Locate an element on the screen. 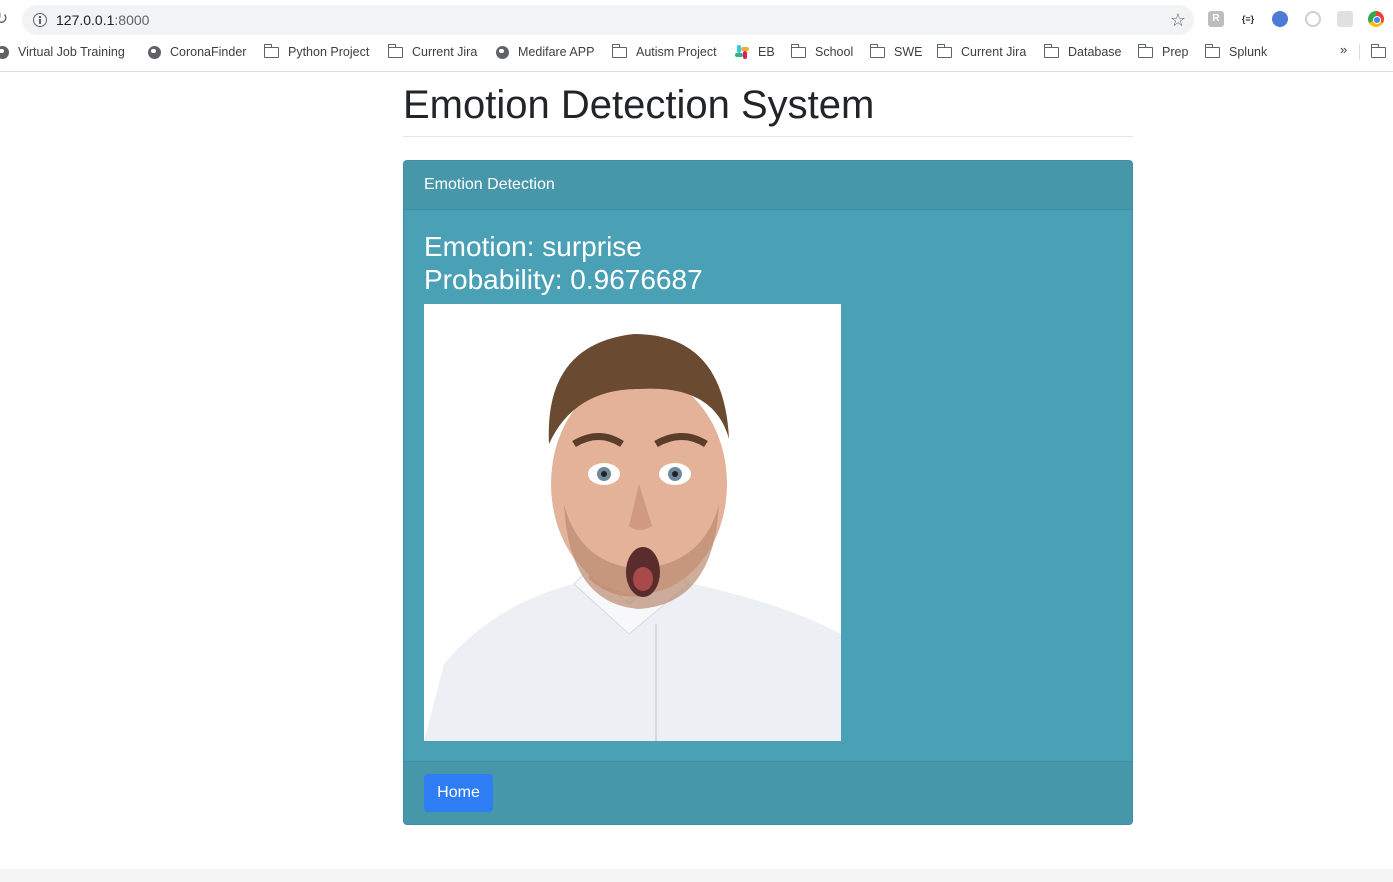  bookmark-label: CoronaFinder is located at coordinates (208, 52).